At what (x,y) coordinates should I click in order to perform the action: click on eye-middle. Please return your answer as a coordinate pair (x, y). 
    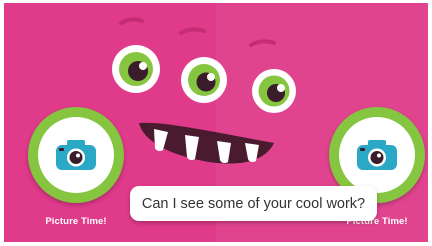
    Looking at the image, I should click on (204, 80).